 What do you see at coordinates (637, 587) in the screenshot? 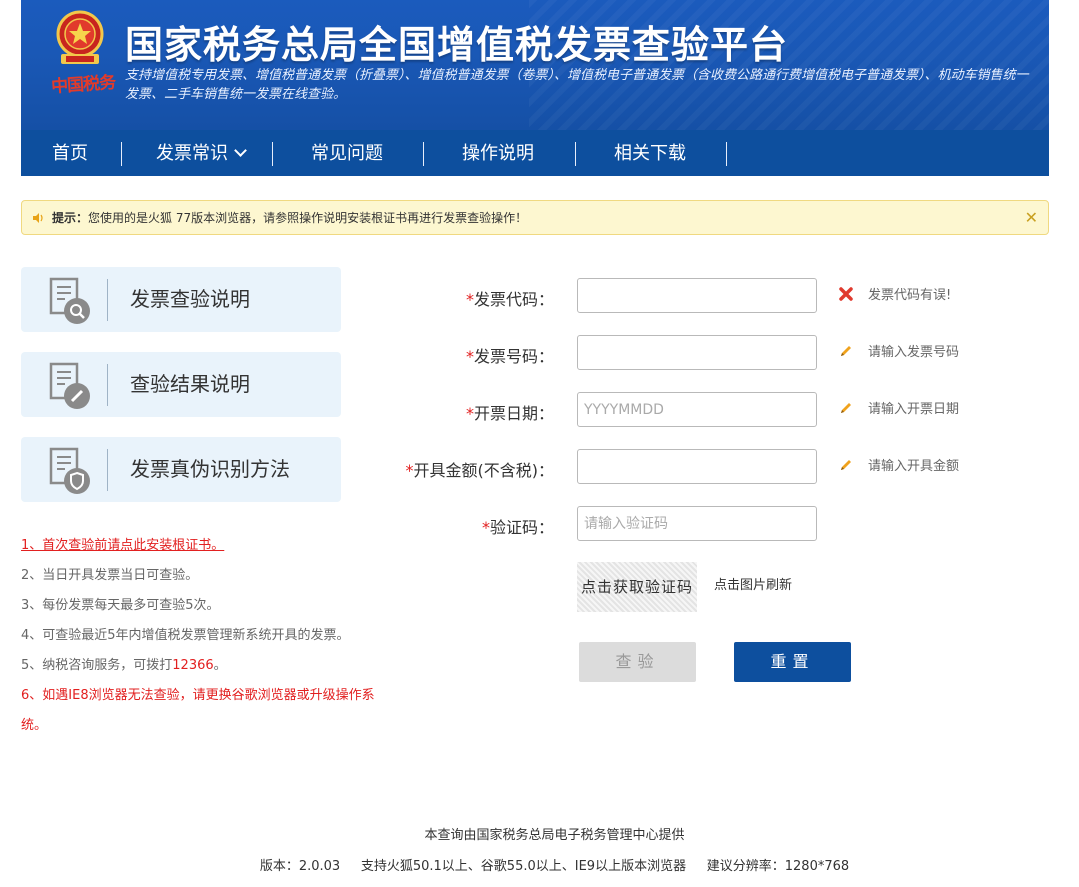
I see `captcha-image: 点击获取验证码` at bounding box center [637, 587].